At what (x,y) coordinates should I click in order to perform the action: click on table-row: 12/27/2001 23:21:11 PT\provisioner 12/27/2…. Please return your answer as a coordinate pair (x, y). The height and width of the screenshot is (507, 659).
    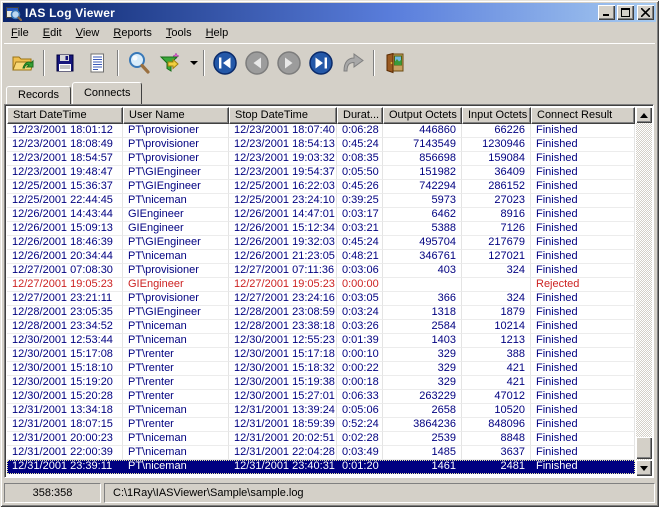
    Looking at the image, I should click on (321, 299).